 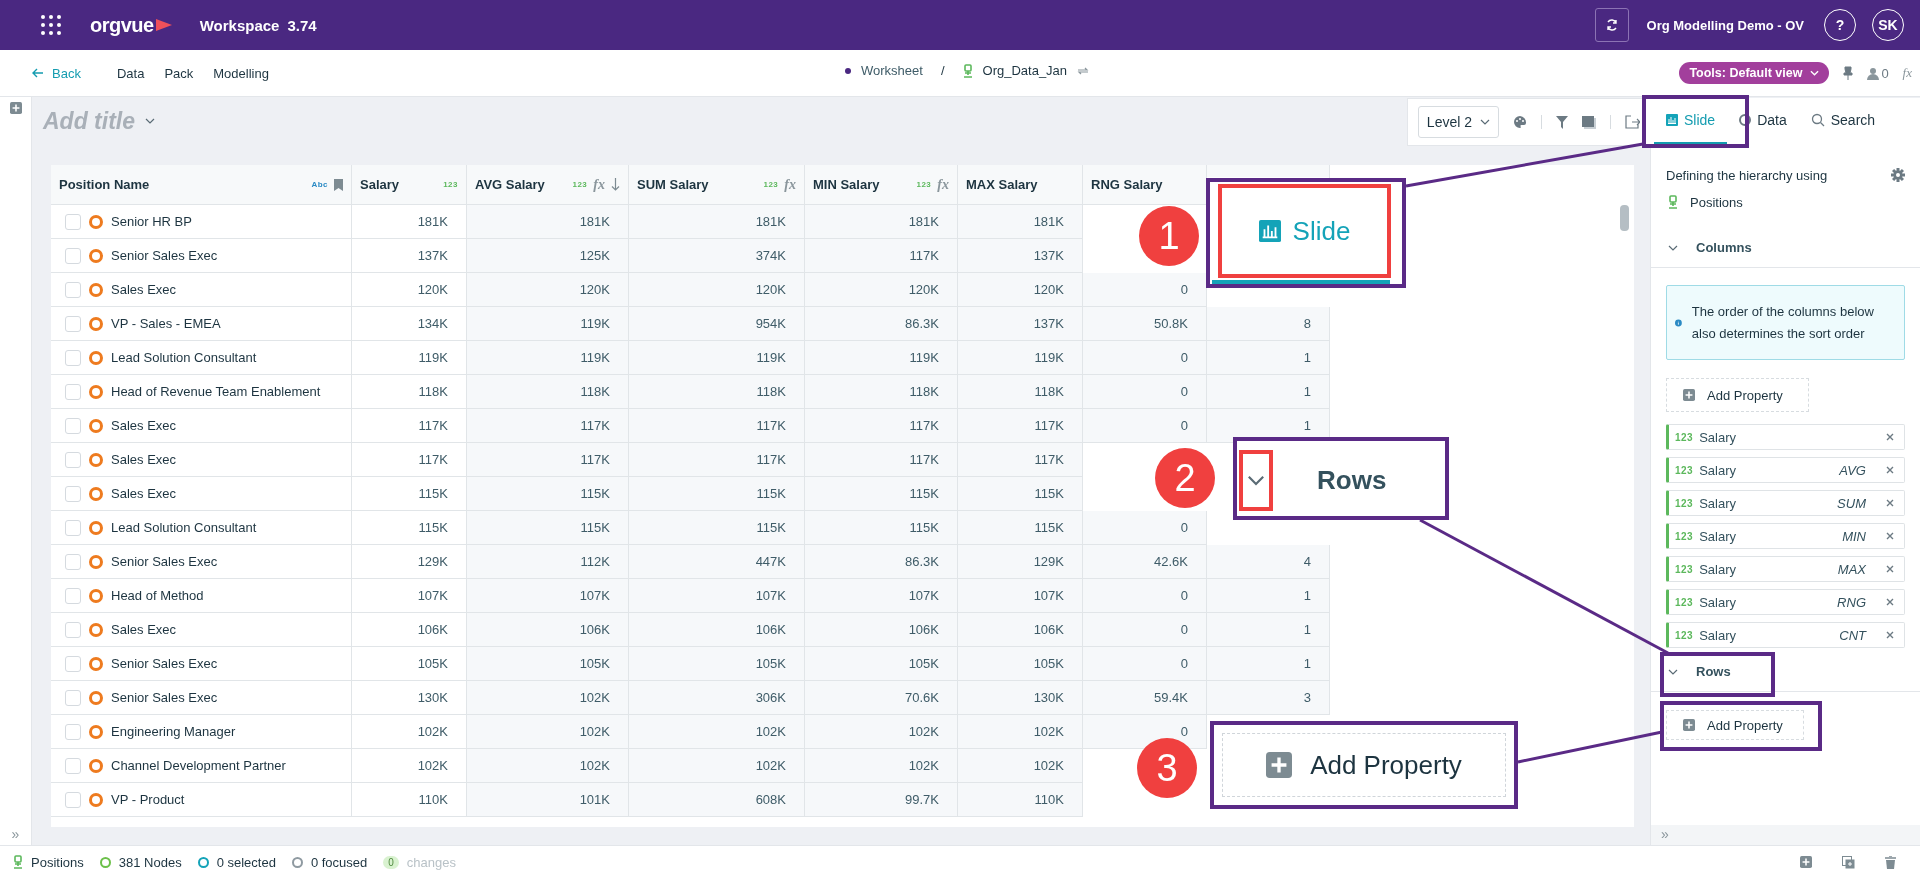 What do you see at coordinates (881, 324) in the screenshot?
I see `table-cell: 86.3K` at bounding box center [881, 324].